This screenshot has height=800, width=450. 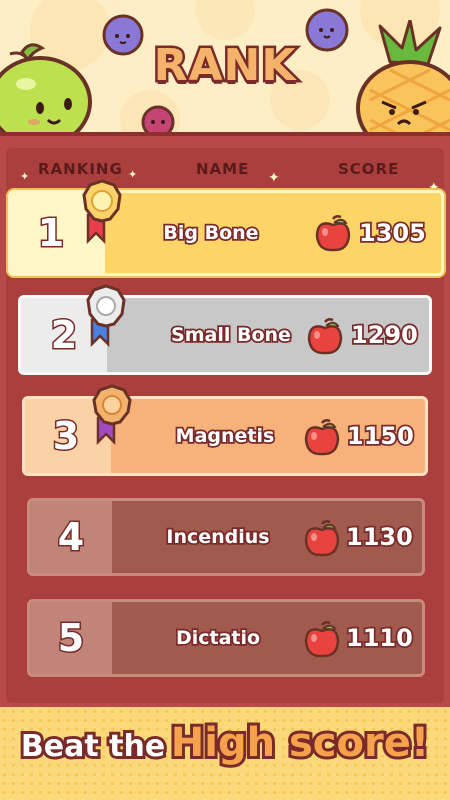 What do you see at coordinates (70, 537) in the screenshot?
I see `rank-number: 4` at bounding box center [70, 537].